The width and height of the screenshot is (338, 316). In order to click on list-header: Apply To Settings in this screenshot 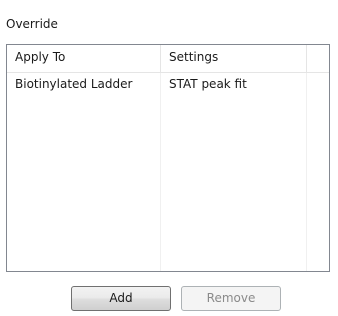, I will do `click(168, 59)`.